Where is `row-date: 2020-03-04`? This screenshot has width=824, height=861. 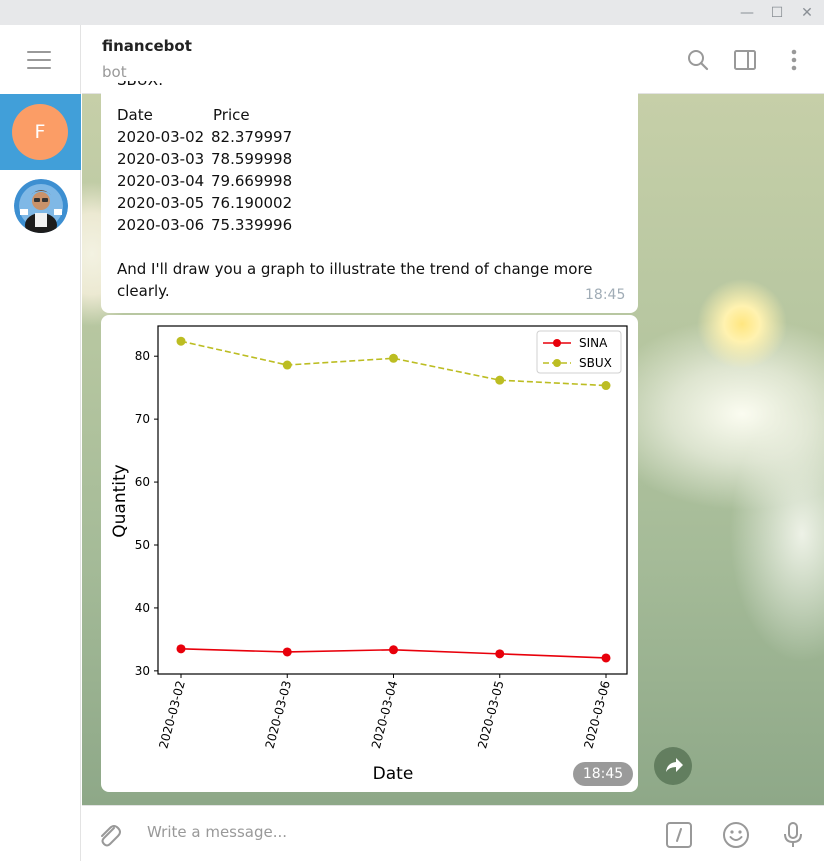
row-date: 2020-03-04 is located at coordinates (161, 181).